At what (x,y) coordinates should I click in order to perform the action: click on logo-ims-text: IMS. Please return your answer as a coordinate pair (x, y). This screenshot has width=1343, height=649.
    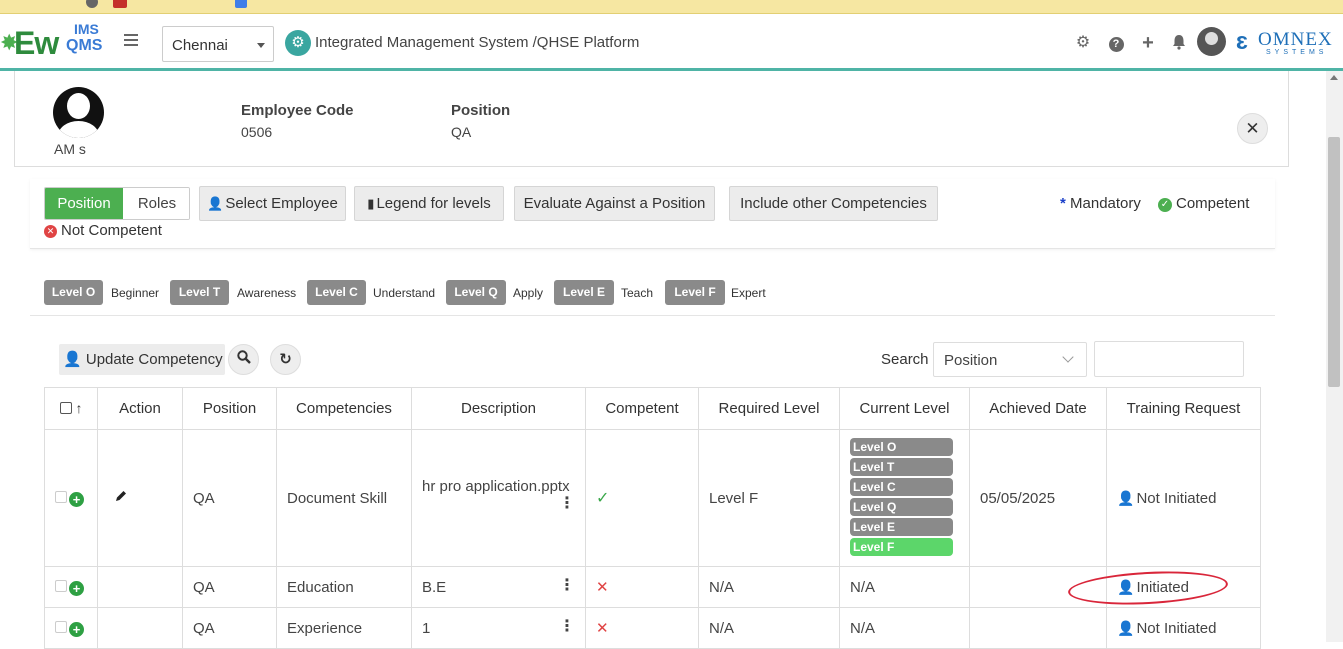
    Looking at the image, I should click on (86, 29).